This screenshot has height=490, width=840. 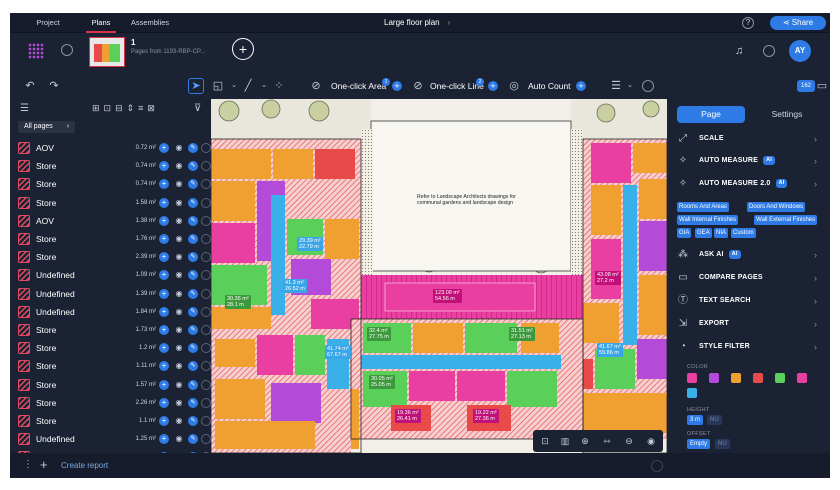 What do you see at coordinates (114, 366) in the screenshot?
I see `list-item: Store 1.11 m² + ◉ ✎` at bounding box center [114, 366].